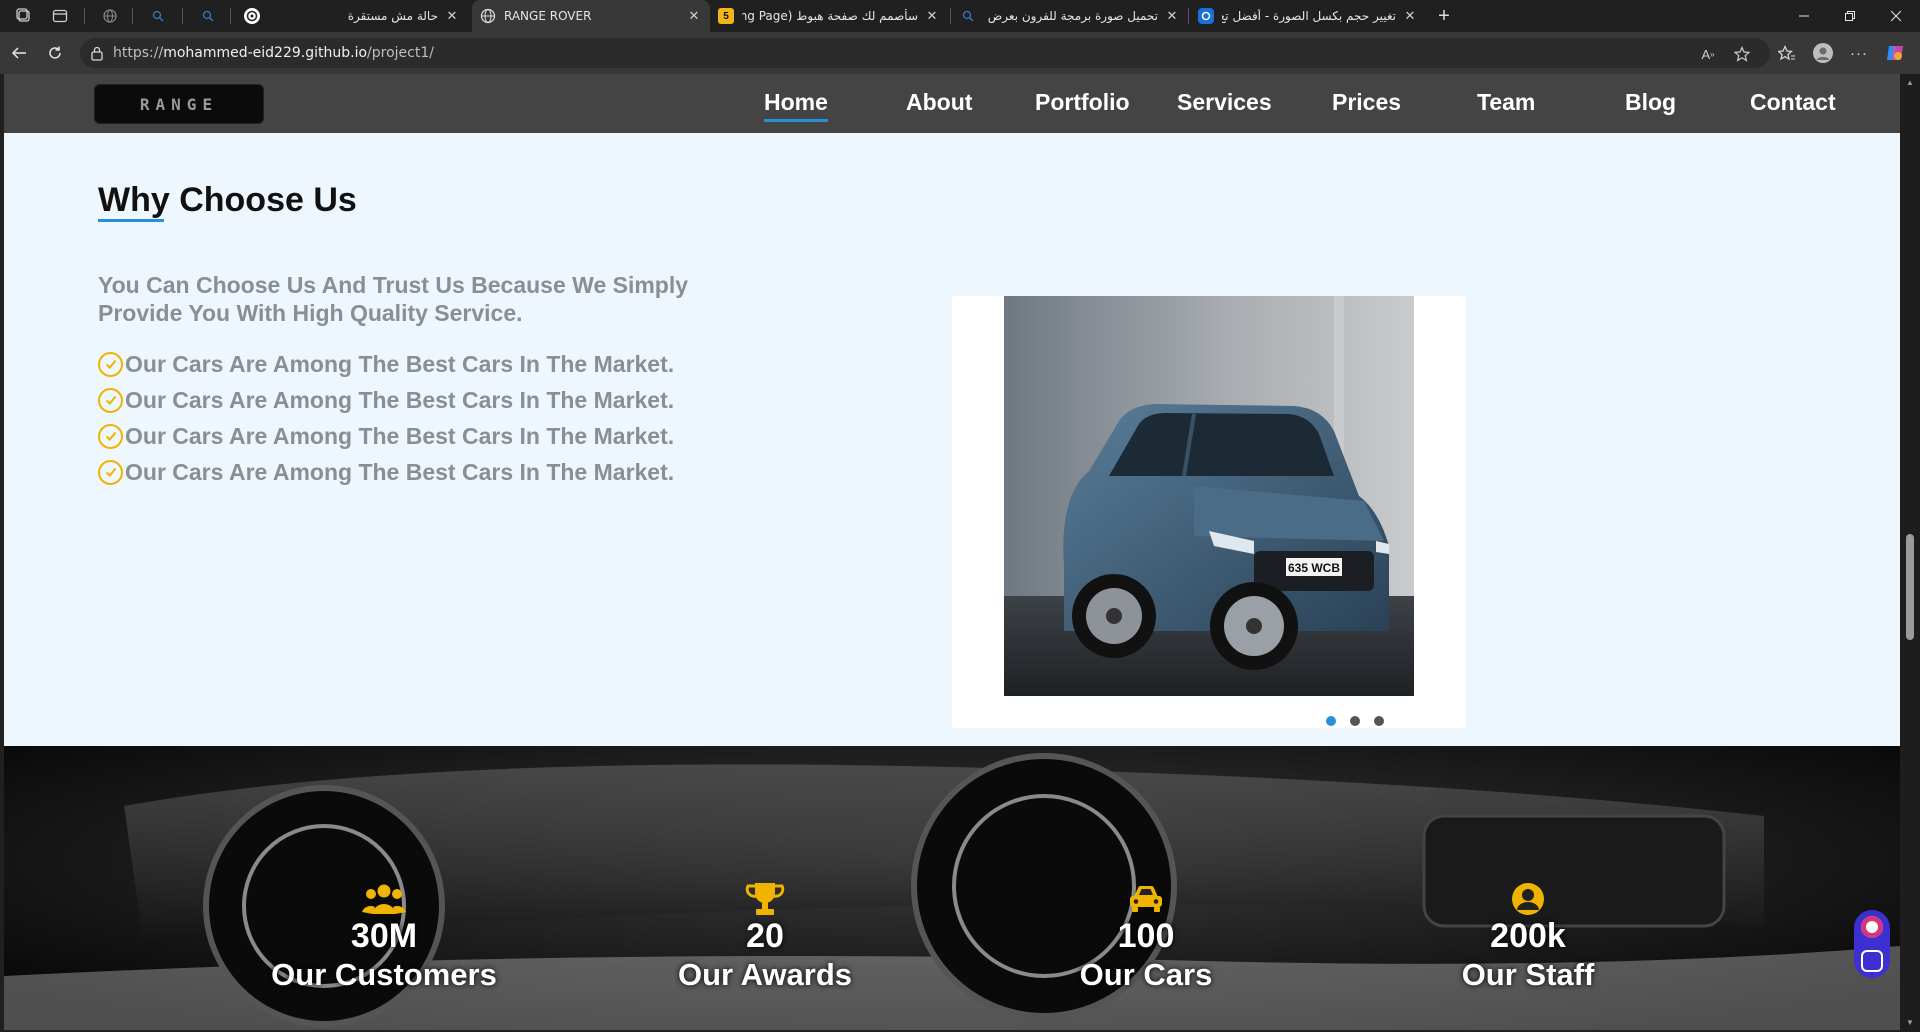  What do you see at coordinates (252, 16) in the screenshot?
I see `target-icon` at bounding box center [252, 16].